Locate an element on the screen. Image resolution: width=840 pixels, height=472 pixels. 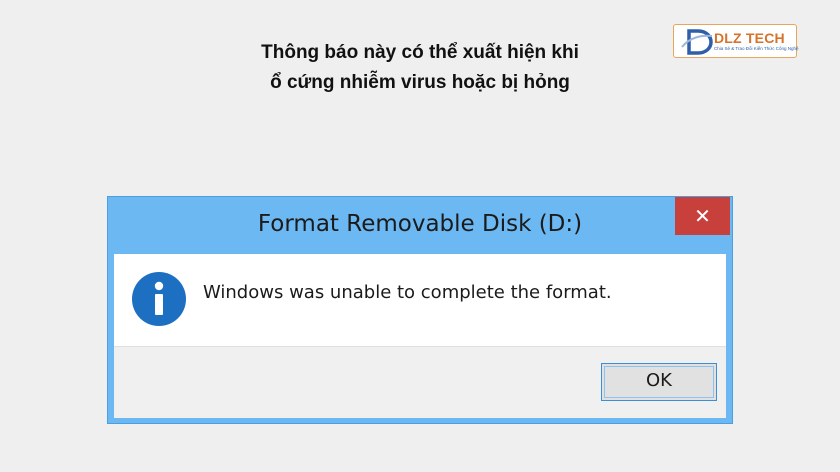
close-icon: ✕ is located at coordinates (702, 216).